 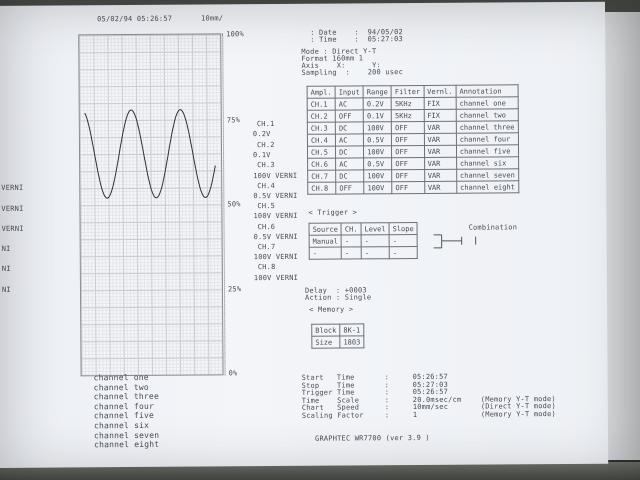 I want to click on table-header-cell: Level, so click(x=375, y=228).